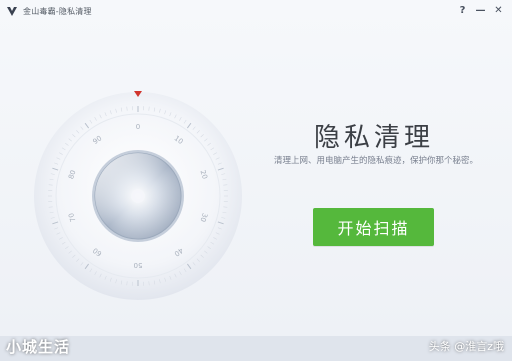 The width and height of the screenshot is (512, 361). What do you see at coordinates (256, 11) in the screenshot?
I see `title-bar: 金山毒霸-隐私清理 ? — ✕` at bounding box center [256, 11].